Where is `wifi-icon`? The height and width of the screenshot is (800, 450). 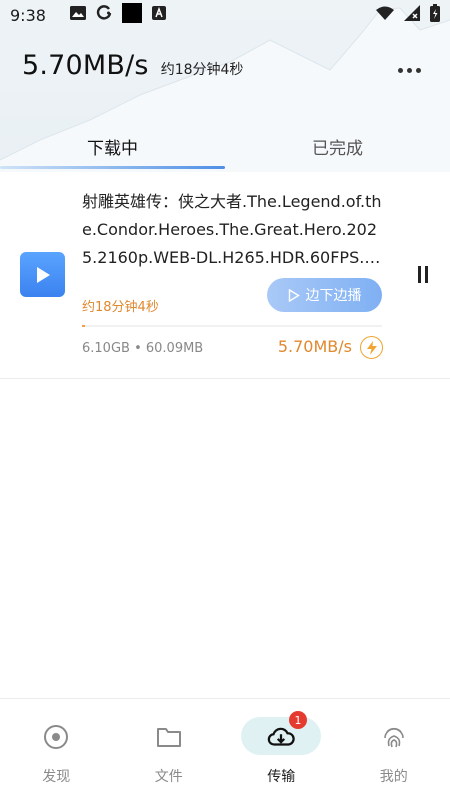 wifi-icon is located at coordinates (385, 15).